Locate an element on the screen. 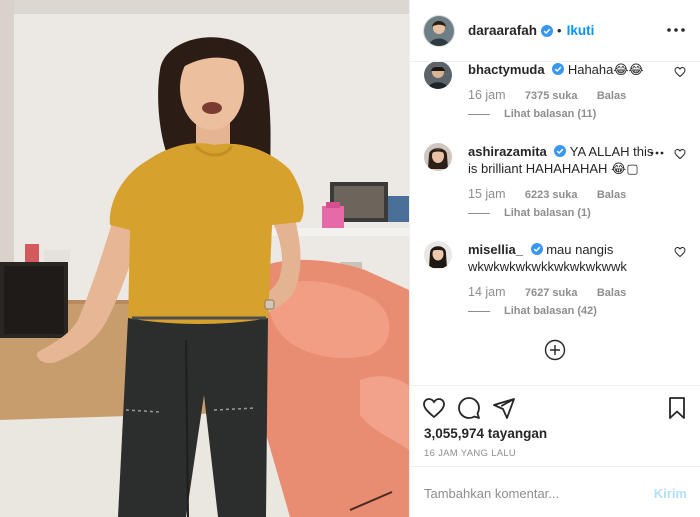 The width and height of the screenshot is (700, 517). comment-time: 16 jam is located at coordinates (487, 95).